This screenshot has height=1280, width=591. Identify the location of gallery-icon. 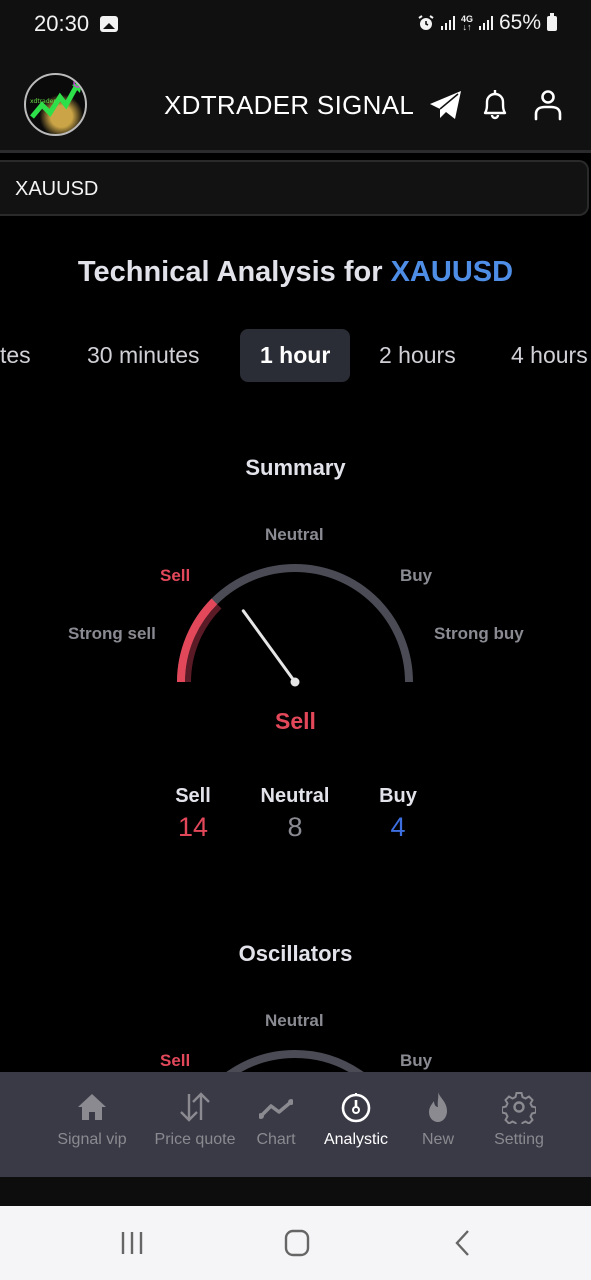
(109, 24).